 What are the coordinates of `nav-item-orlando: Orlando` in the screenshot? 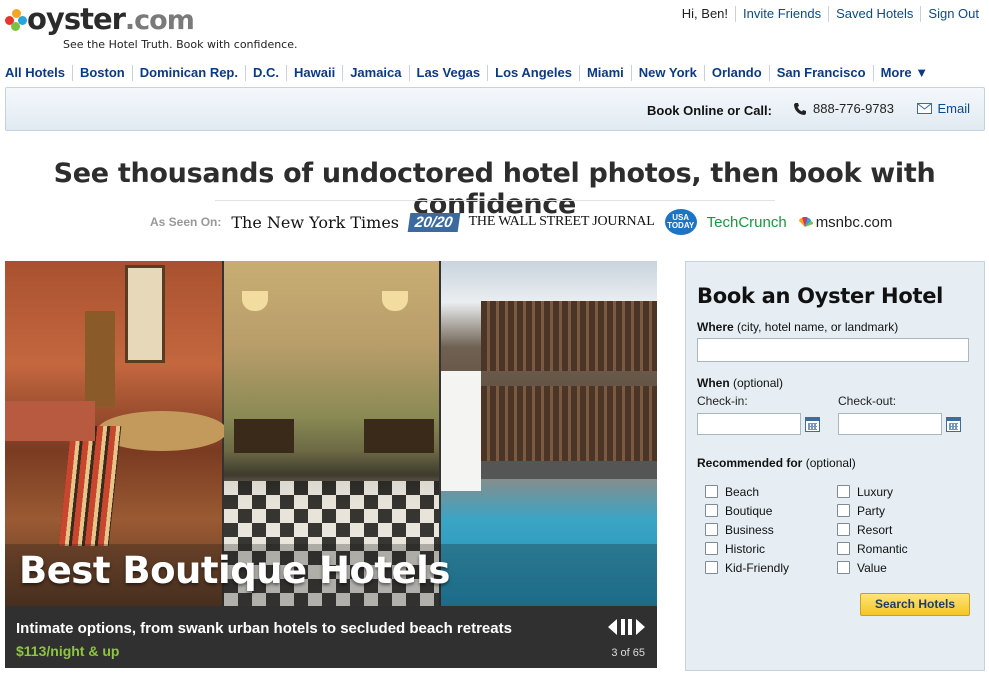 It's located at (736, 73).